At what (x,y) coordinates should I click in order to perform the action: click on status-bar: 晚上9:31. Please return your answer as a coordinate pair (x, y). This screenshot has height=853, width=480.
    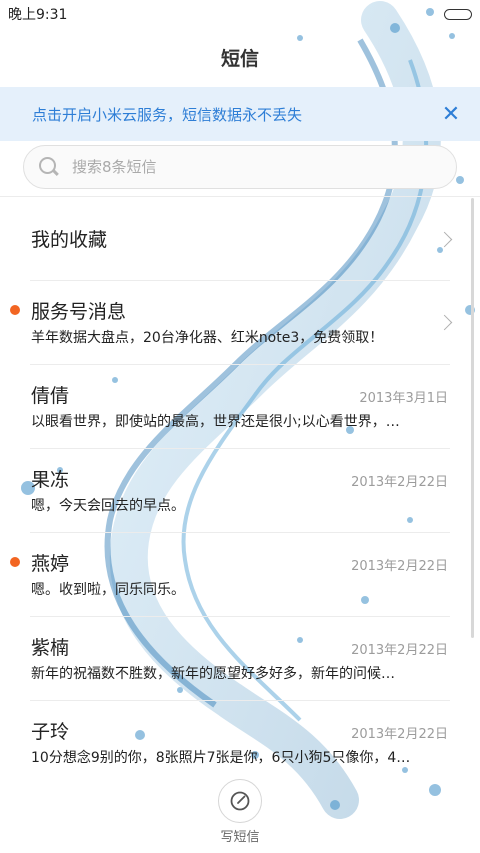
    Looking at the image, I should click on (240, 14).